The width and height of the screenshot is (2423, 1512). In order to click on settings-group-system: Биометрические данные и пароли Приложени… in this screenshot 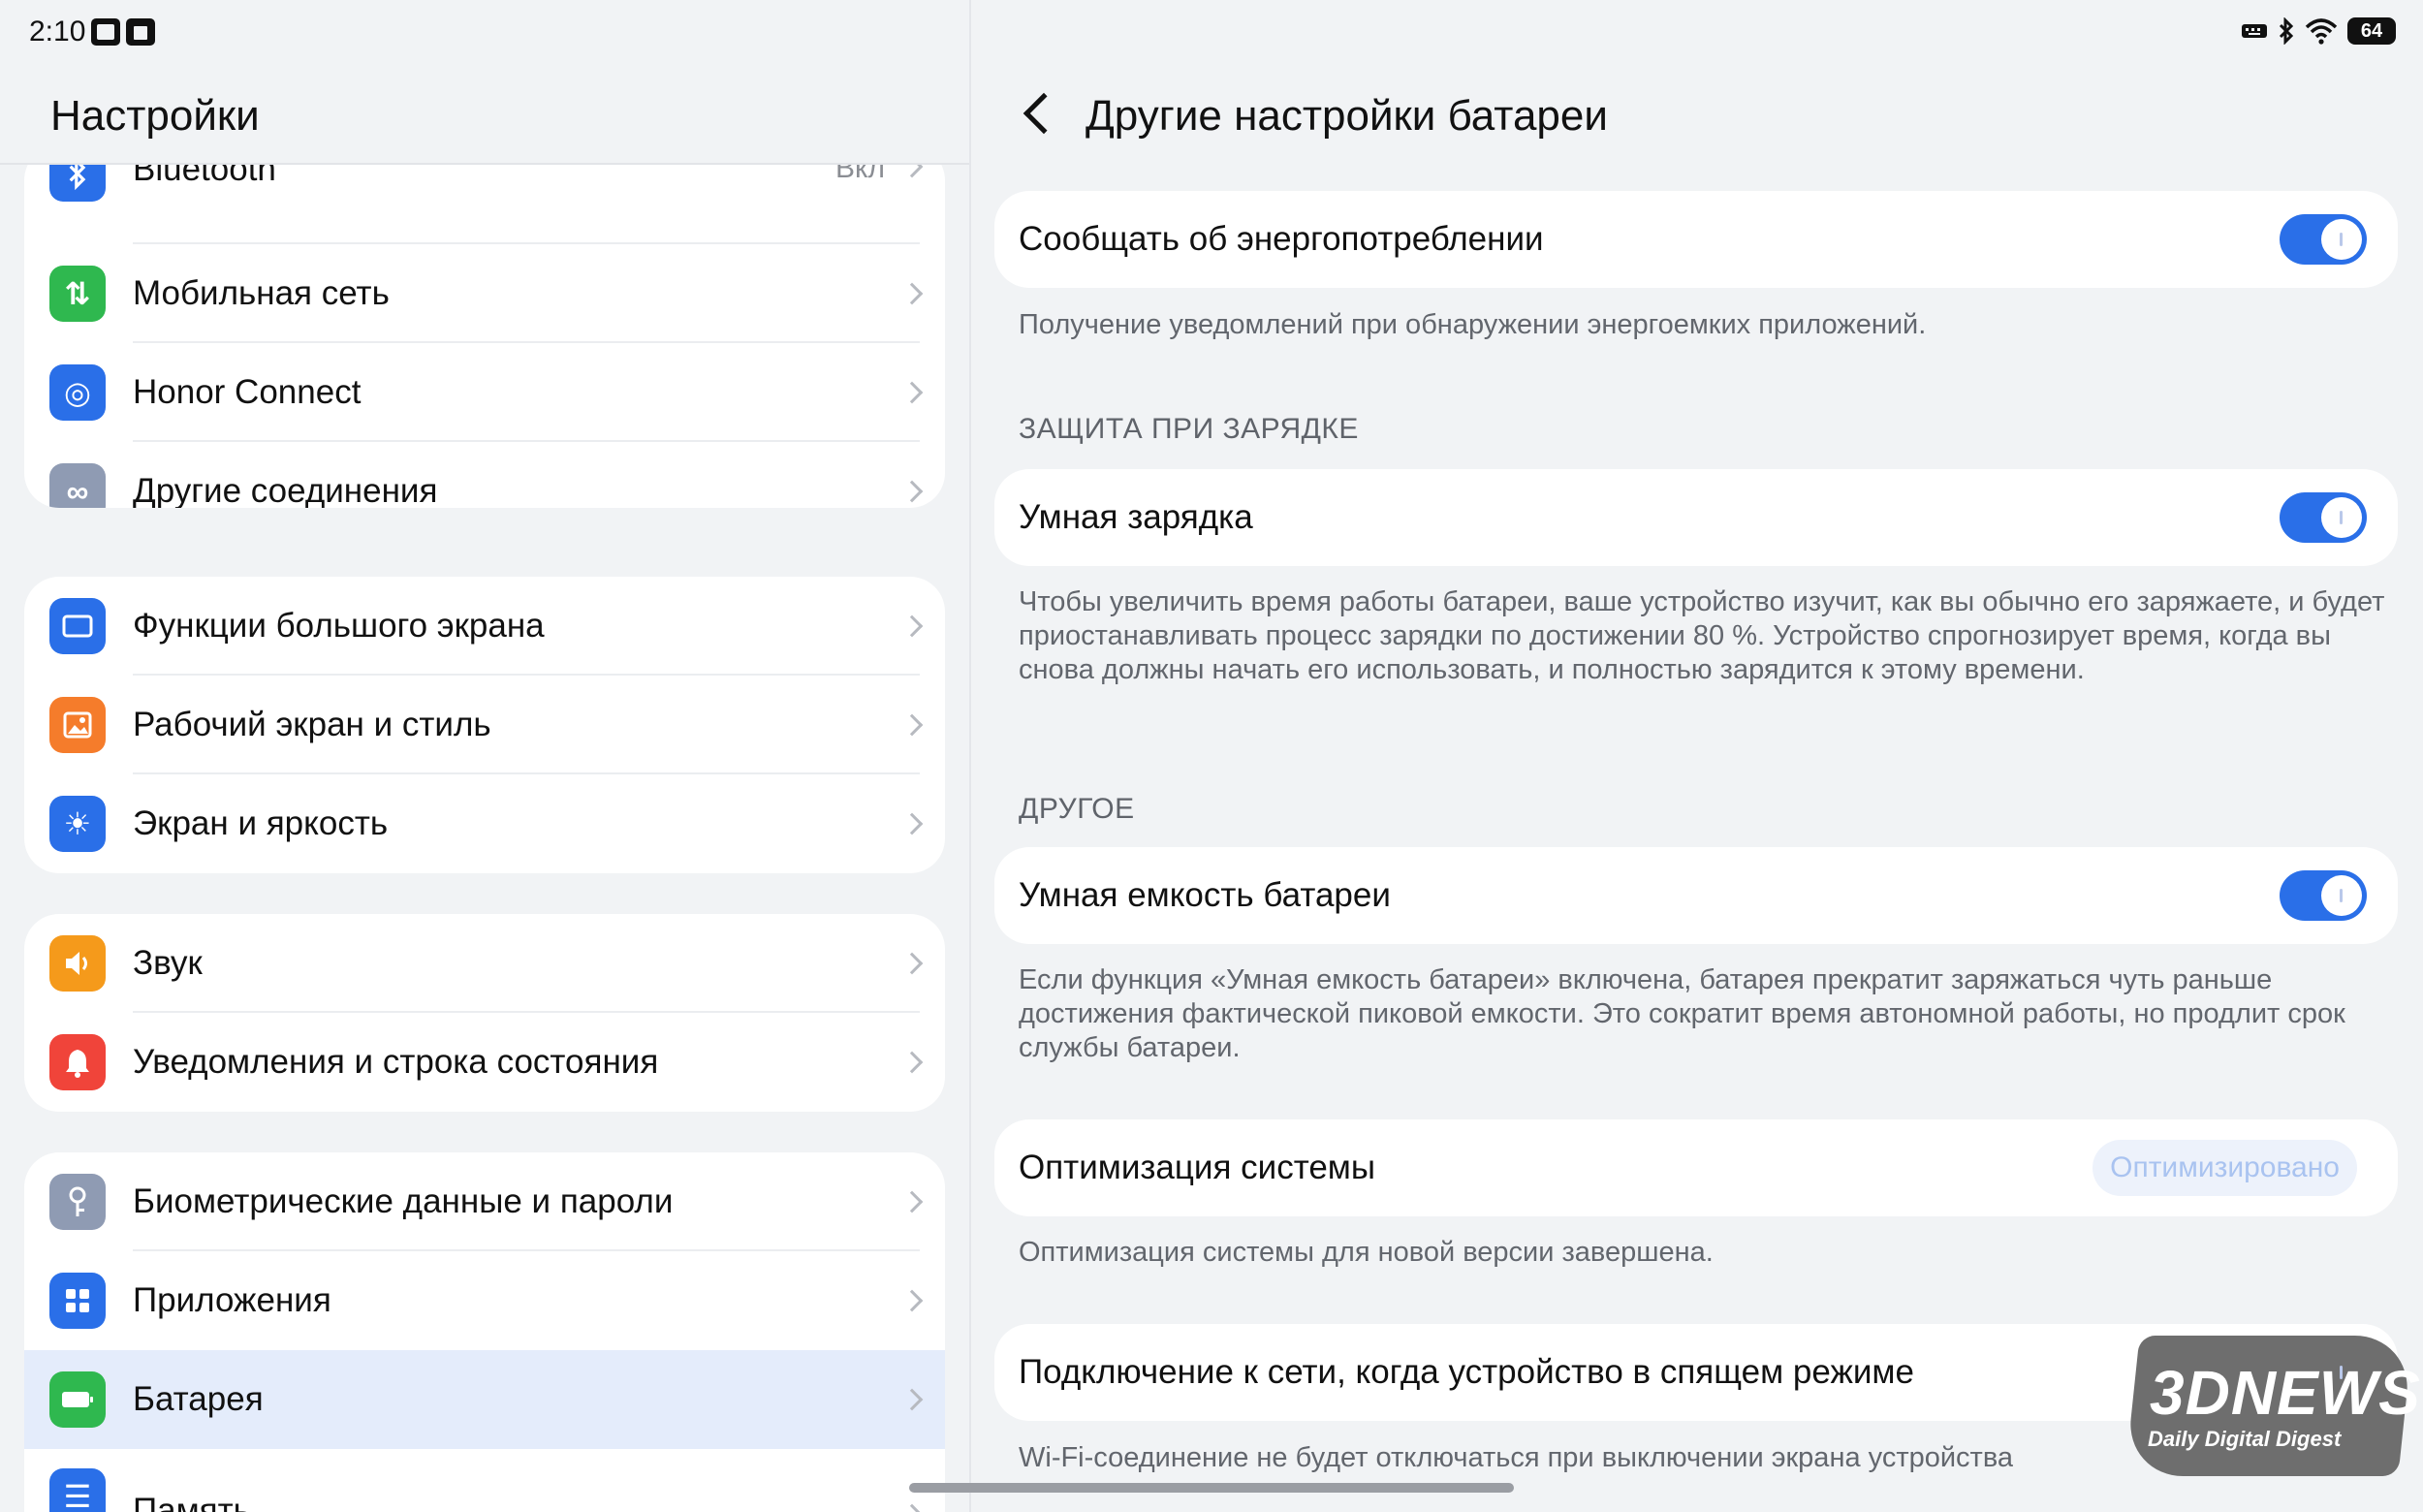, I will do `click(484, 1332)`.